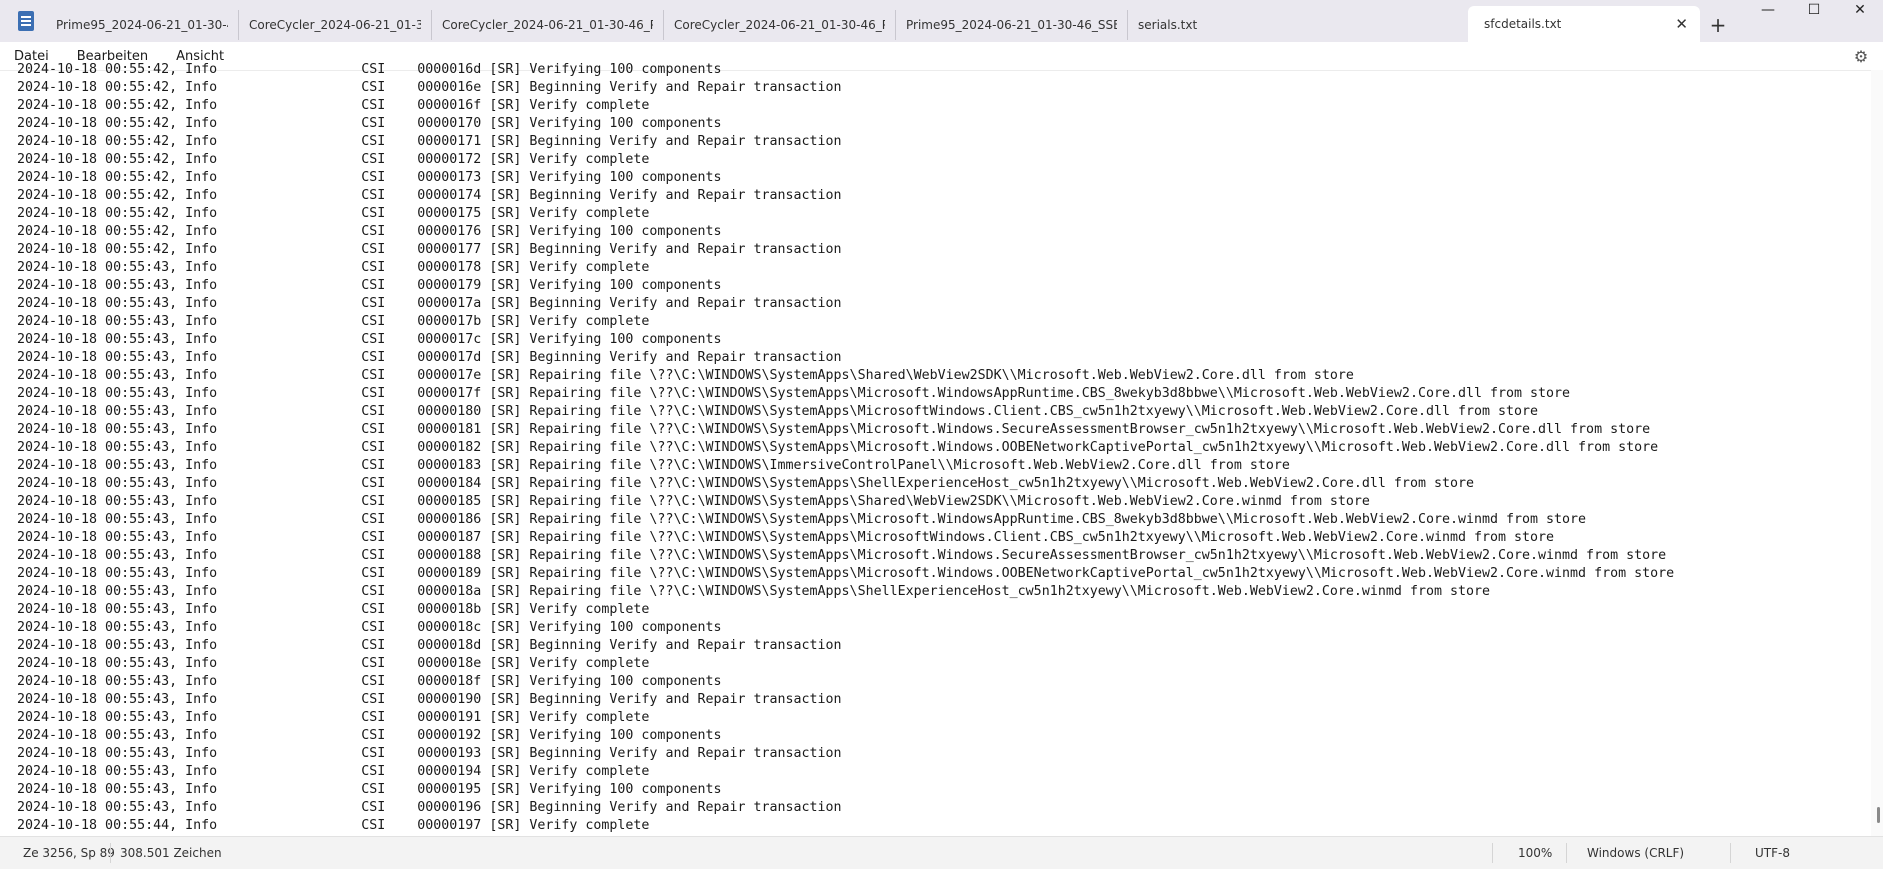 This screenshot has width=1883, height=869. Describe the element at coordinates (1298, 25) in the screenshot. I see `tab-serials: serials.txt` at that location.